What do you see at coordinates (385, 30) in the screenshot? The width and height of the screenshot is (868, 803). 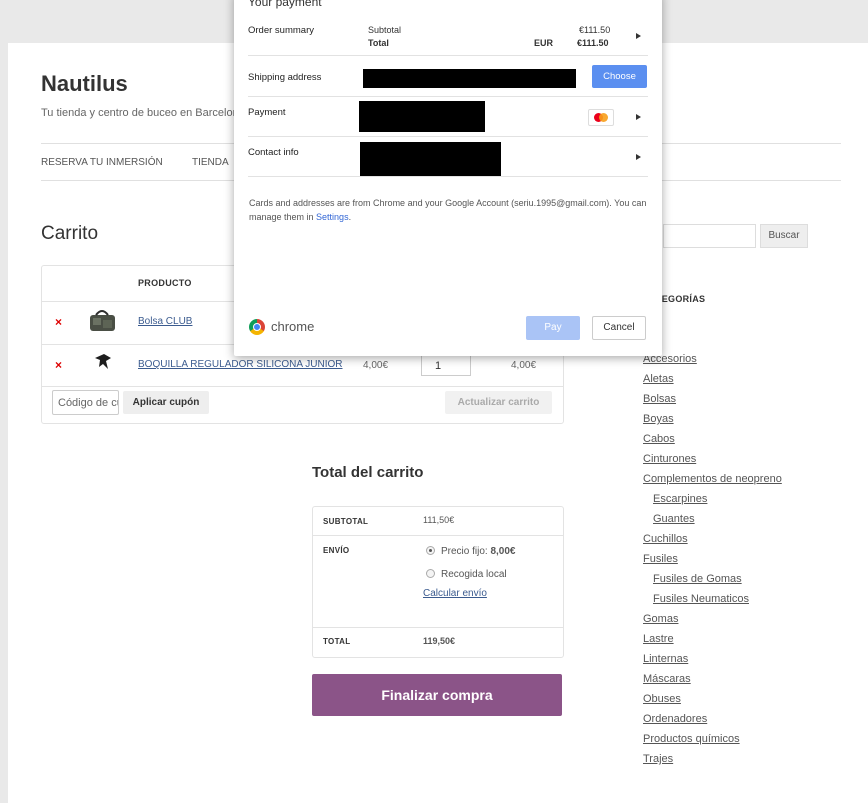 I see `dialog-subtotal-label: Subtotal` at bounding box center [385, 30].